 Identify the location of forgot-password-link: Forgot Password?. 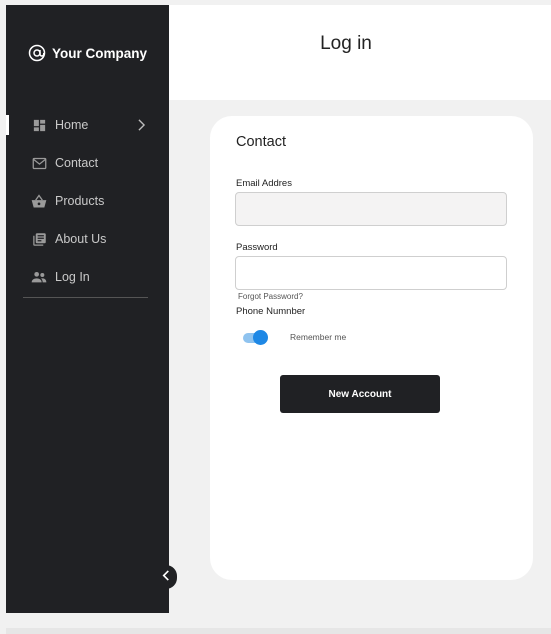
(270, 296).